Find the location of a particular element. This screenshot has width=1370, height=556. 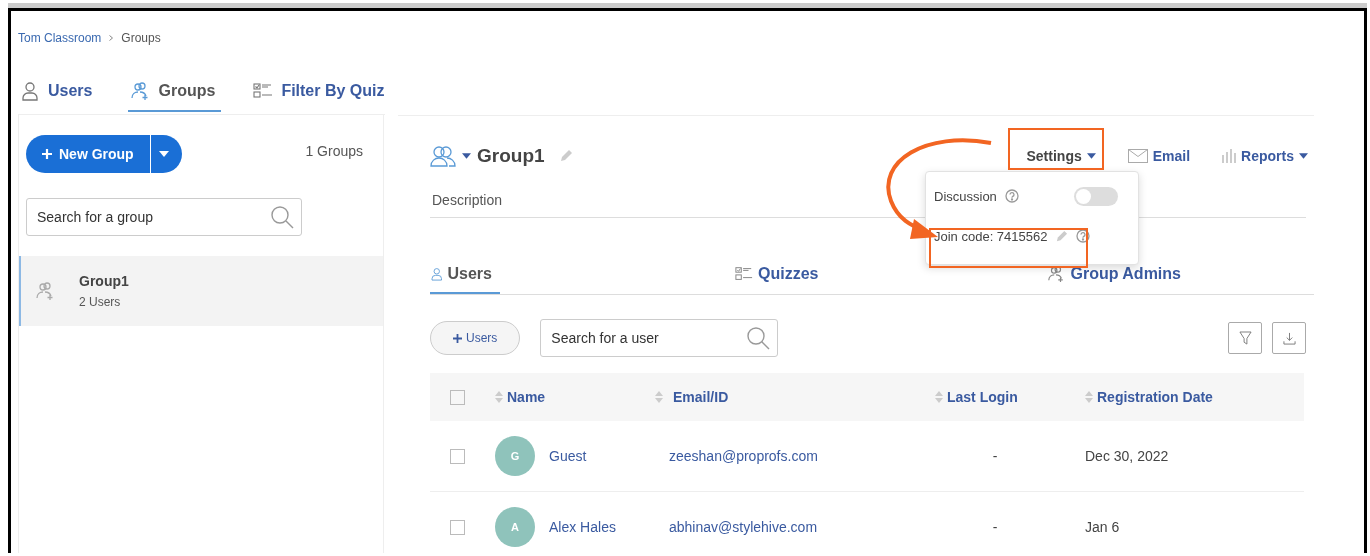

avatar-initial: G is located at coordinates (515, 456).